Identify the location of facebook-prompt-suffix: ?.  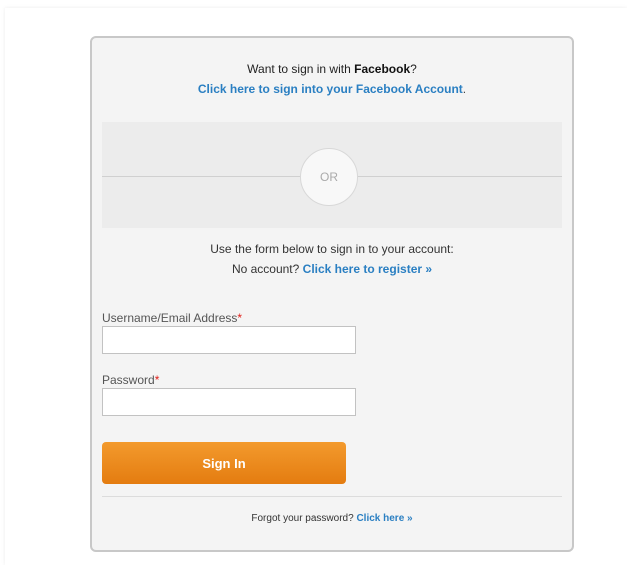
(413, 69).